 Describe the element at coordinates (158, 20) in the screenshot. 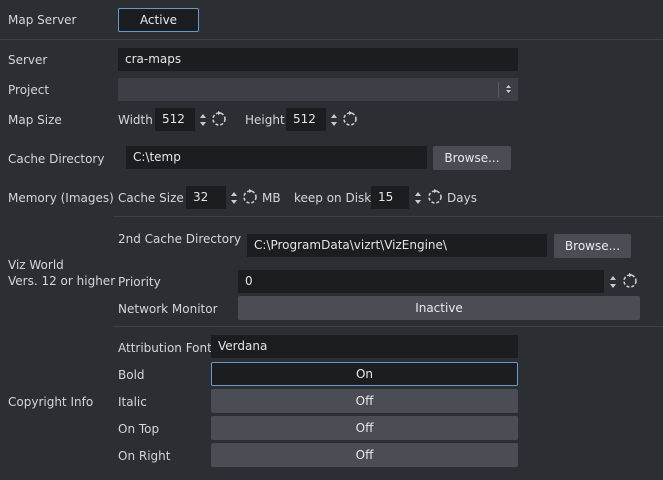

I see `map-server-toggle: Active` at that location.